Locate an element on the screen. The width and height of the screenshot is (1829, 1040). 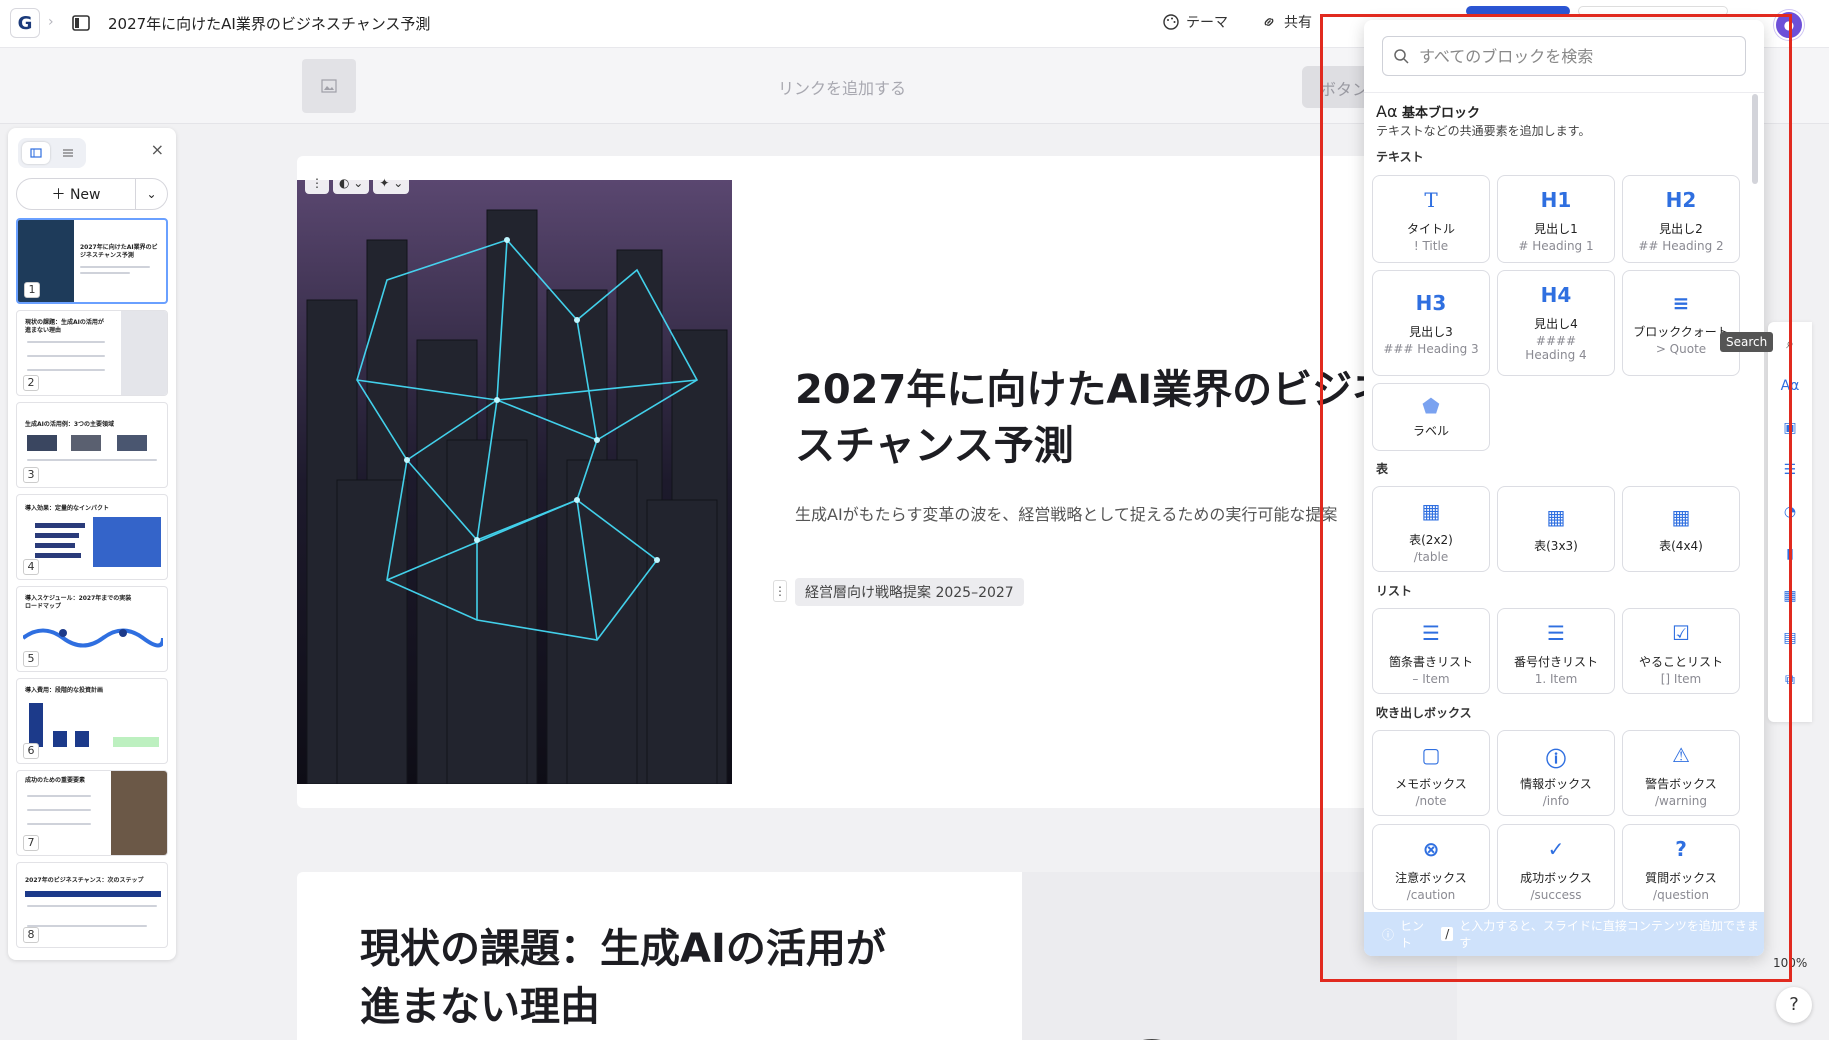
slides-icon is located at coordinates (36, 153).